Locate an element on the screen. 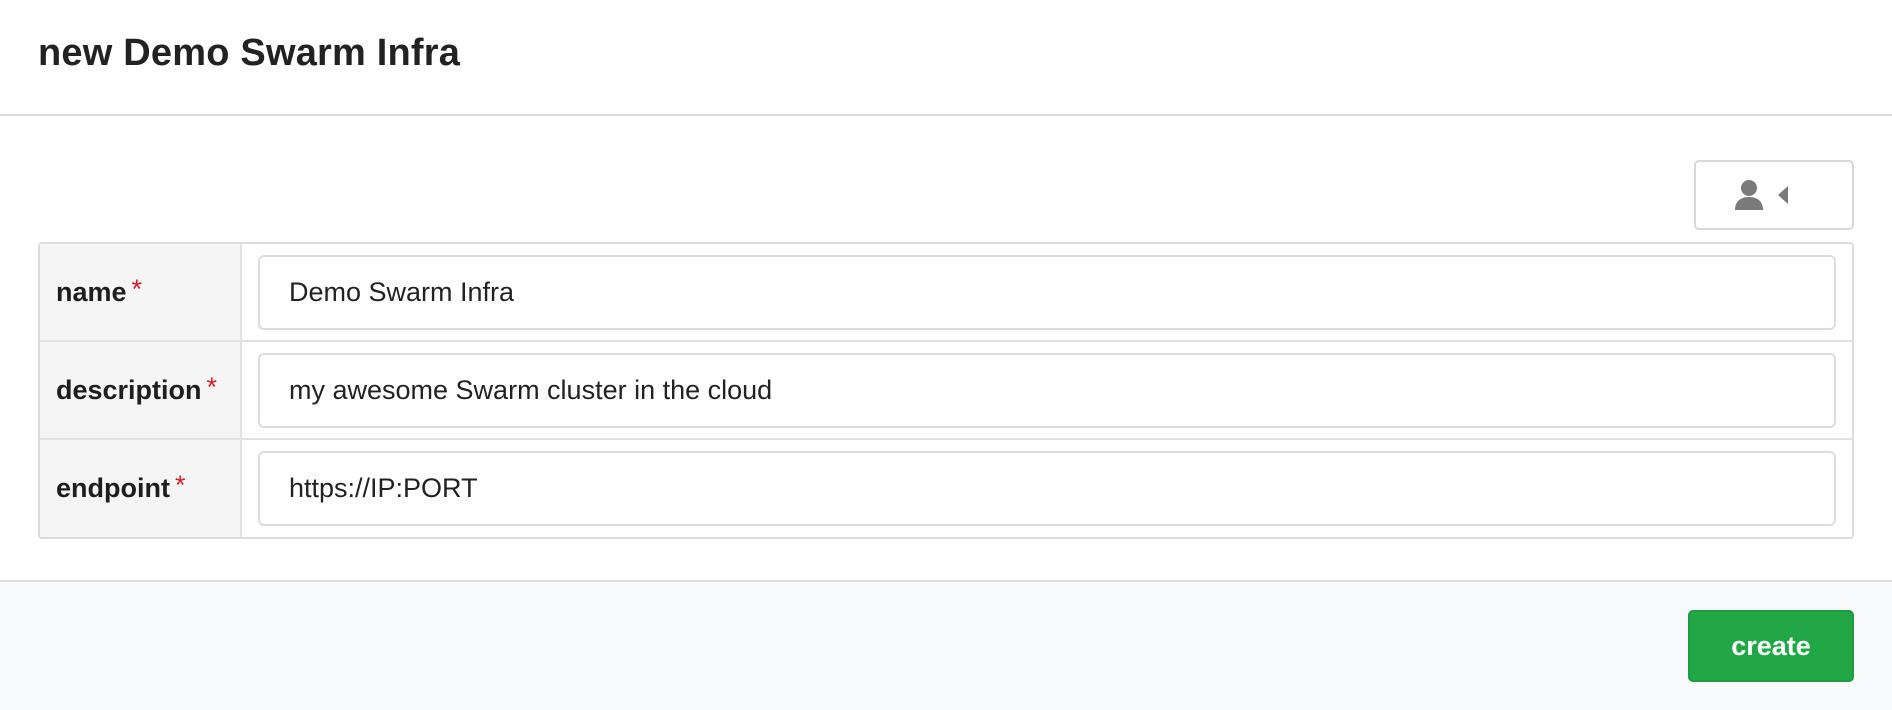 The width and height of the screenshot is (1892, 710). owner-dropdown-button is located at coordinates (1774, 195).